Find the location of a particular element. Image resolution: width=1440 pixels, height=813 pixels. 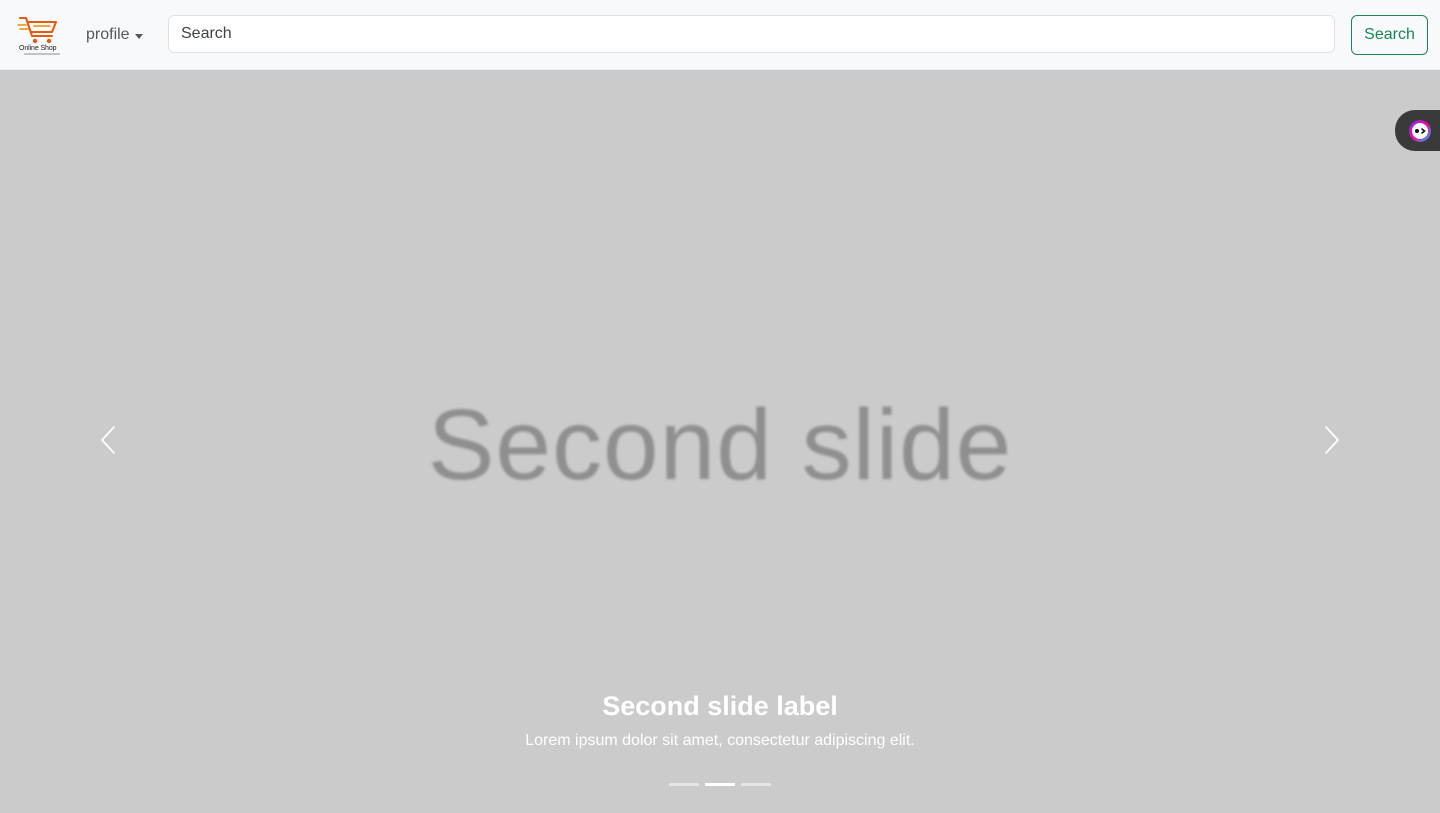

shopping-cart-icon is located at coordinates (37, 30).